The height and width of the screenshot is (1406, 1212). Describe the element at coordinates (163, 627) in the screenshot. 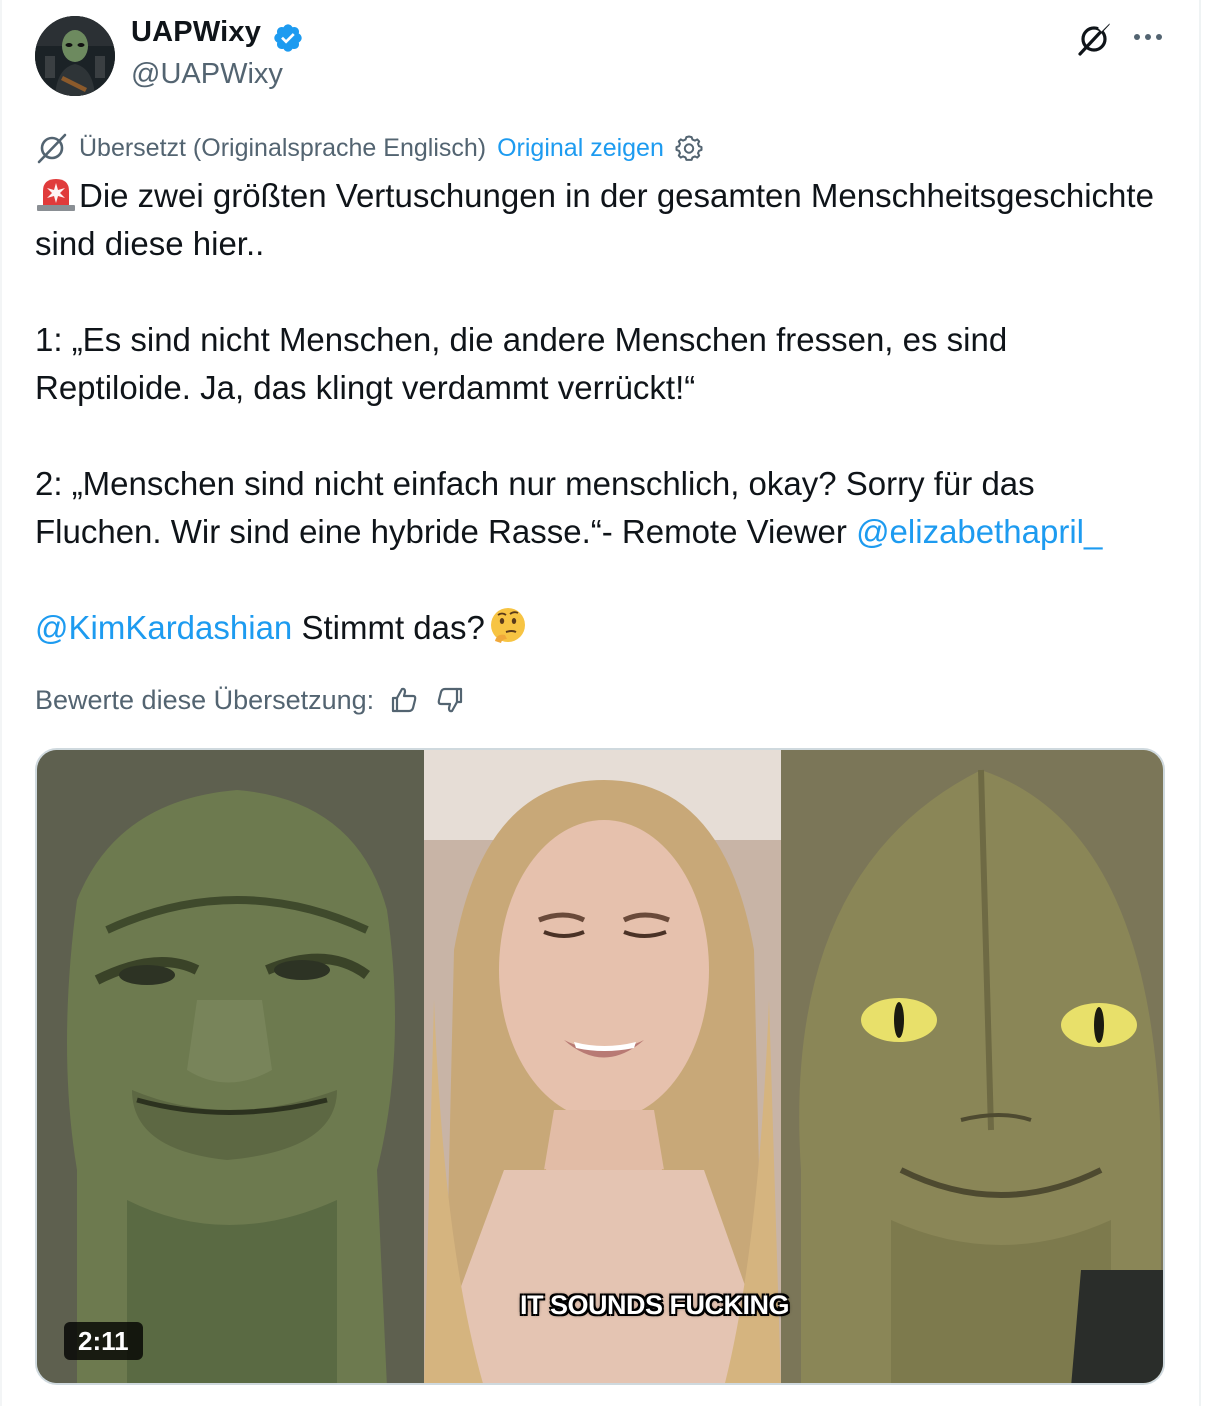

I see `mention-kimkardashian: @KimKardashian` at that location.